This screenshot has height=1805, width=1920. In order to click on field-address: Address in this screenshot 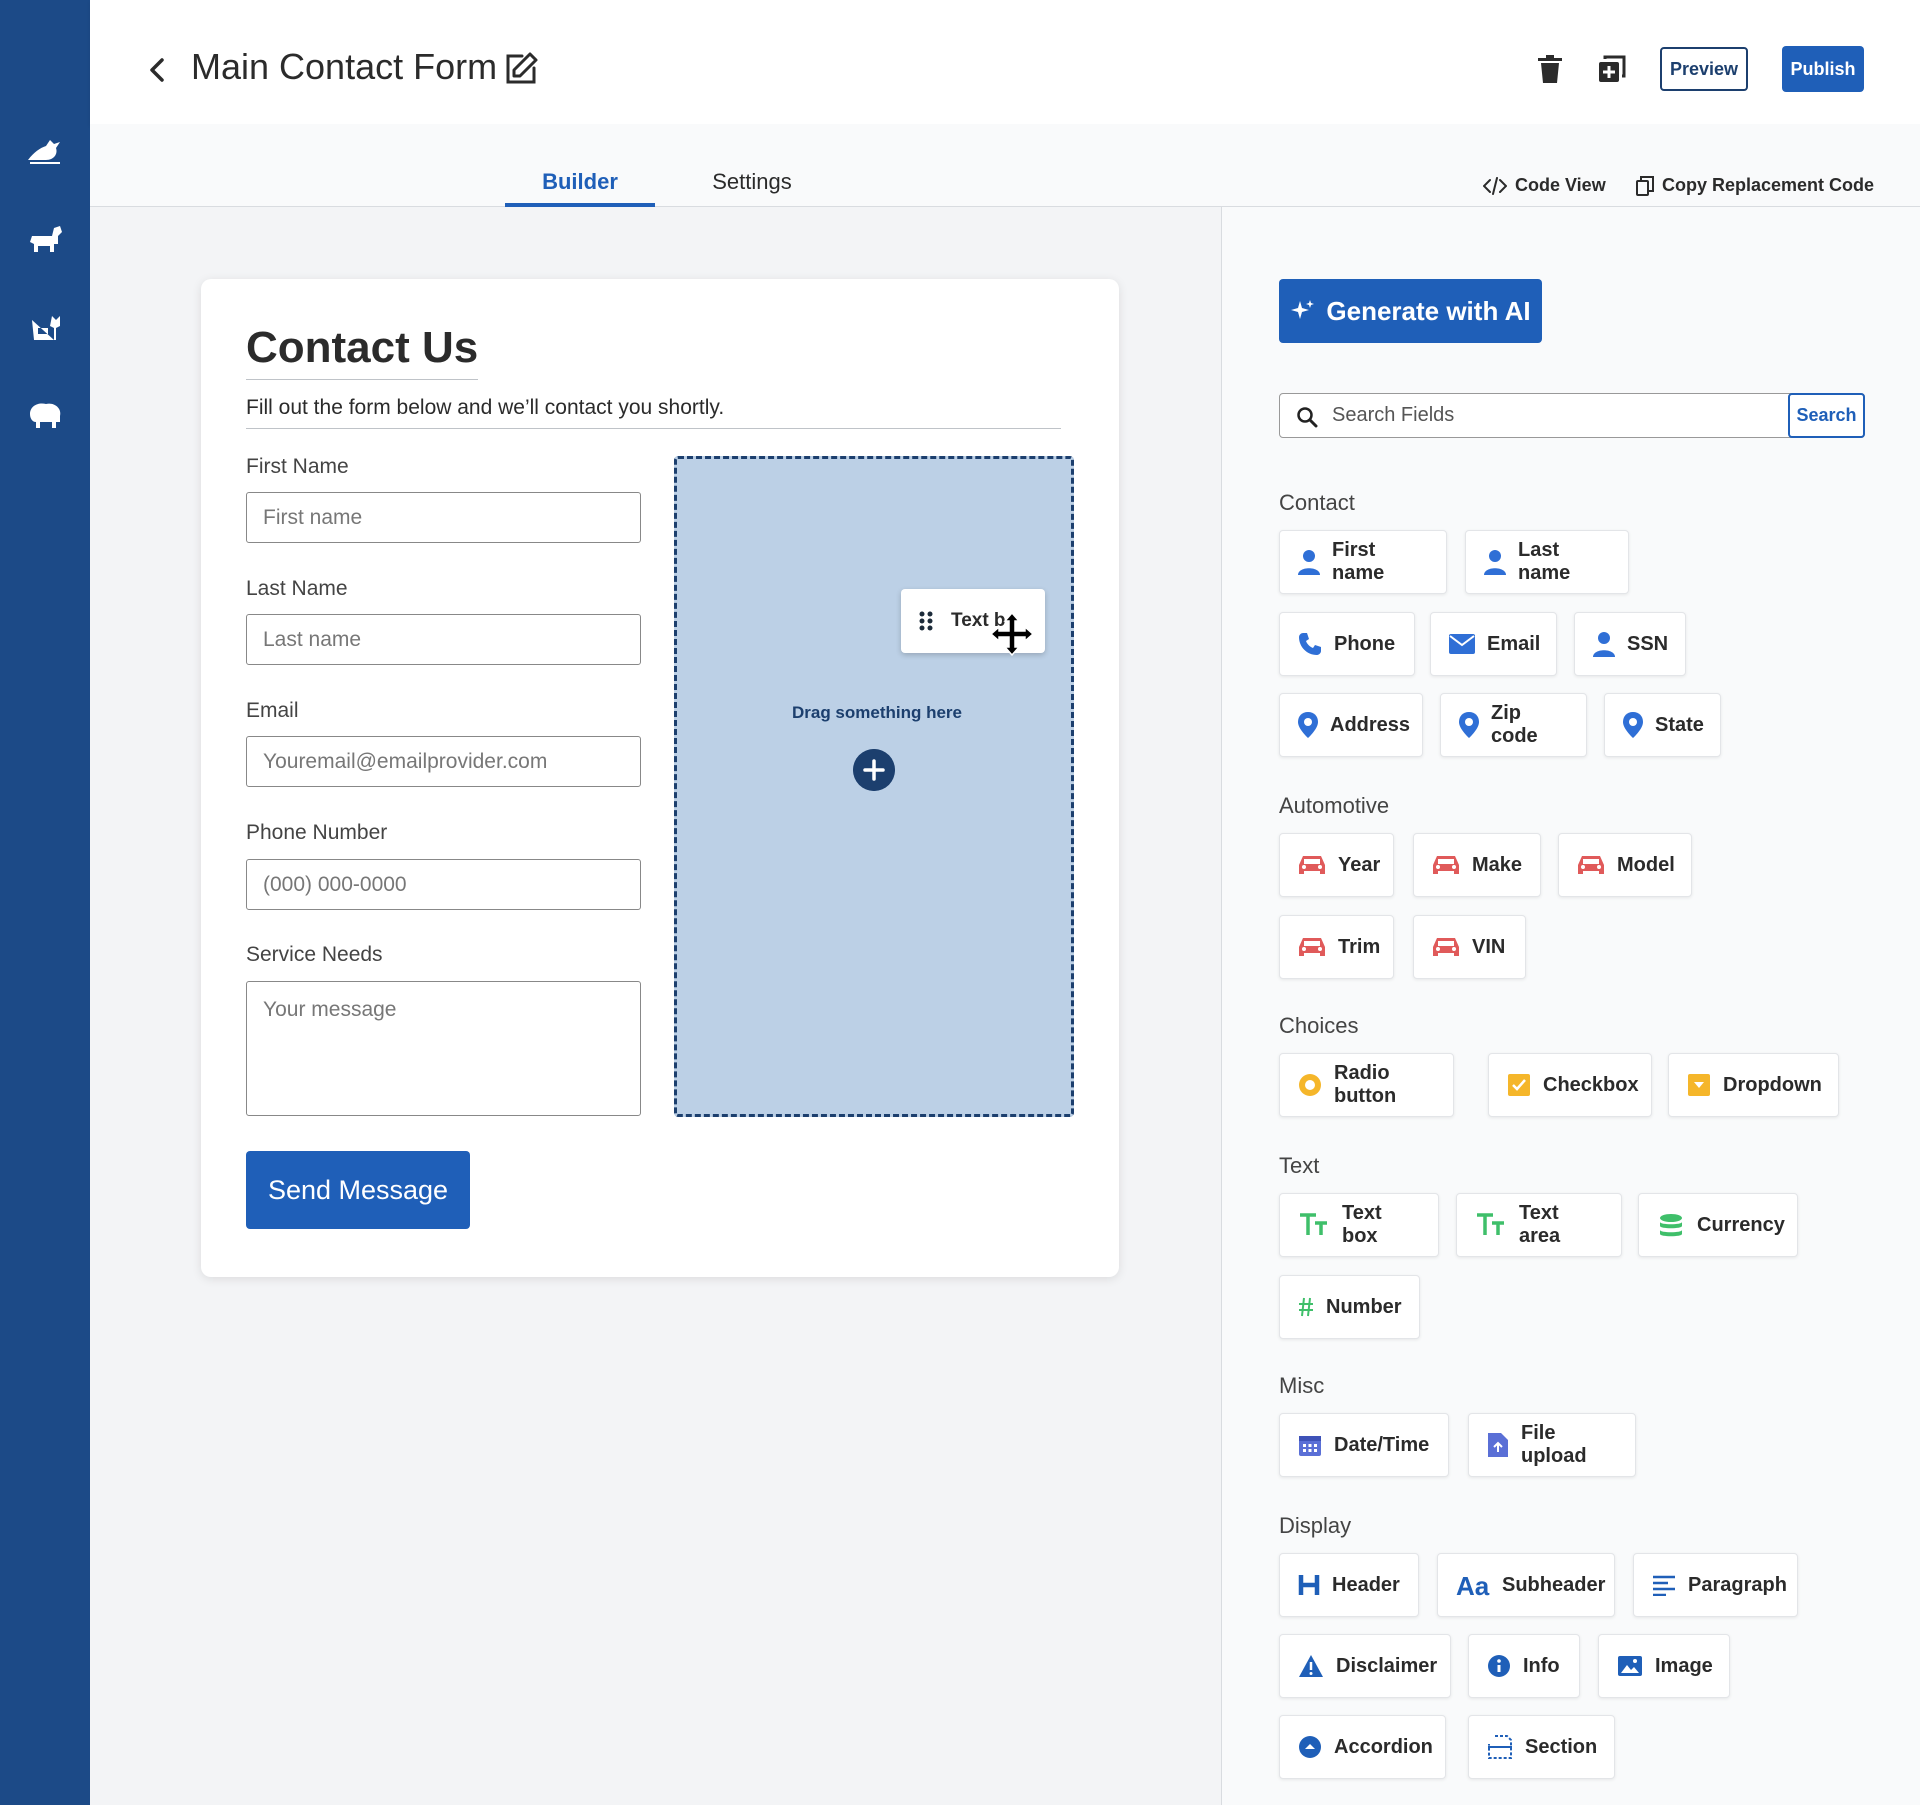, I will do `click(1351, 725)`.